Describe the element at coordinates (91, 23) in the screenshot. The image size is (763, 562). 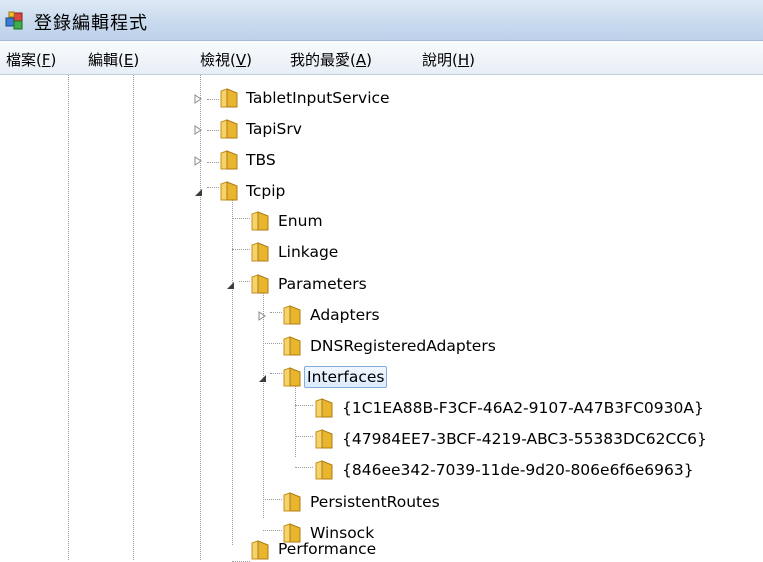
I see `window-title: 登錄編輯程式` at that location.